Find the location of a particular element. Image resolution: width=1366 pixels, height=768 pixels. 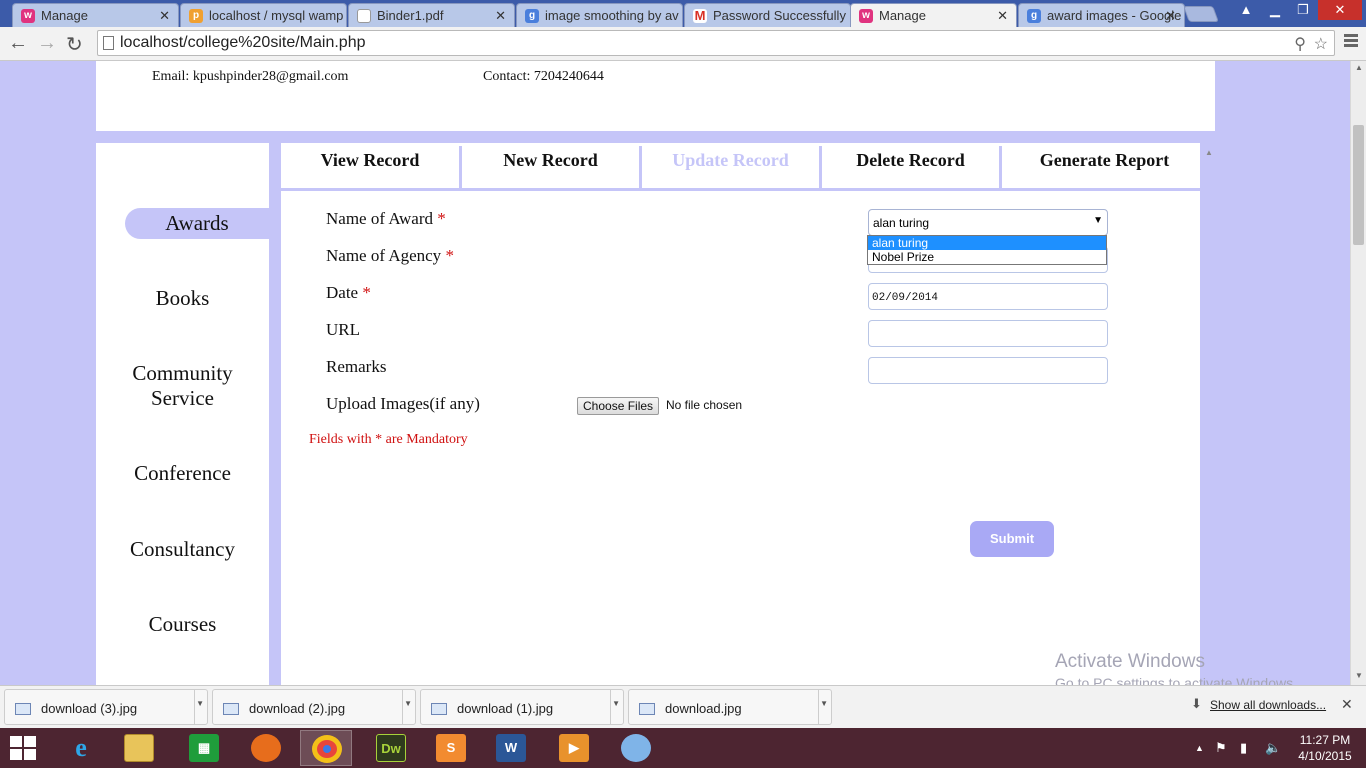

file-explorer-icon is located at coordinates (139, 748).